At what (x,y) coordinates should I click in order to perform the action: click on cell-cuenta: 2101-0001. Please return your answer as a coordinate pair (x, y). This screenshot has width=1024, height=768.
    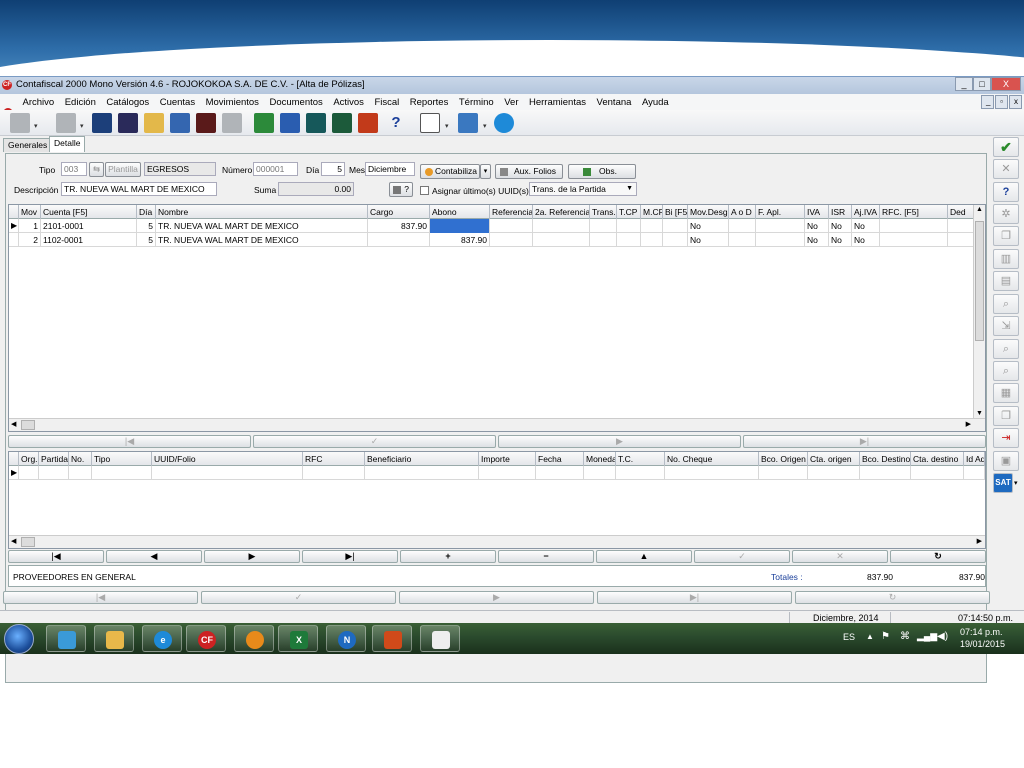
    Looking at the image, I should click on (89, 226).